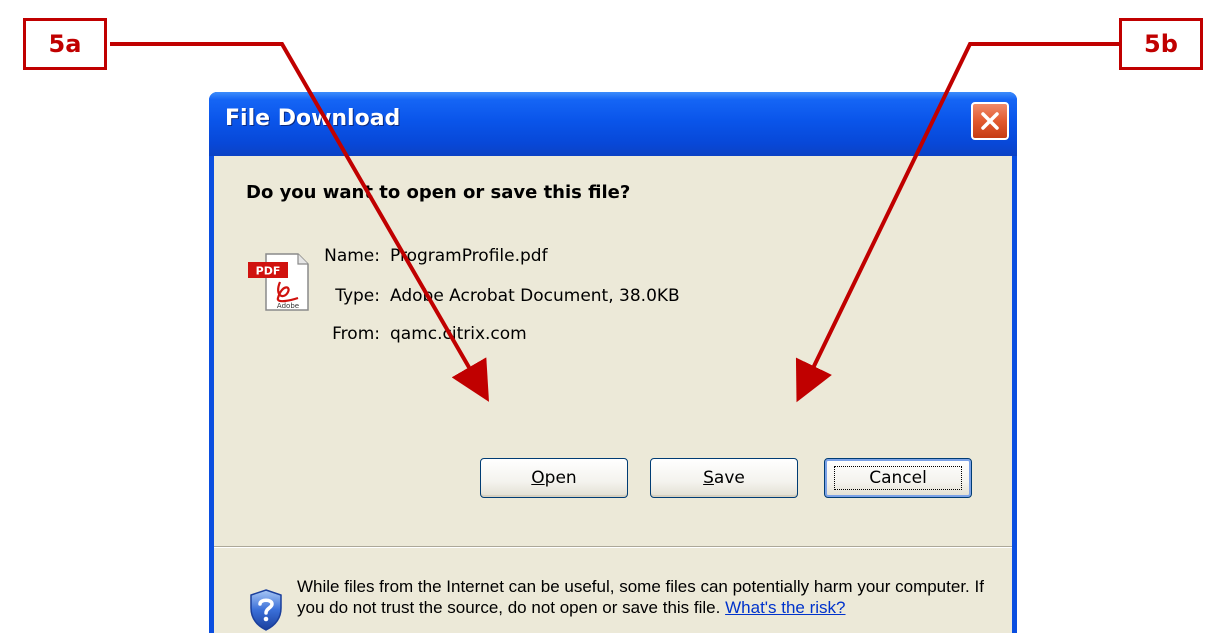  I want to click on pdf-icon-caption: Adobe, so click(288, 306).